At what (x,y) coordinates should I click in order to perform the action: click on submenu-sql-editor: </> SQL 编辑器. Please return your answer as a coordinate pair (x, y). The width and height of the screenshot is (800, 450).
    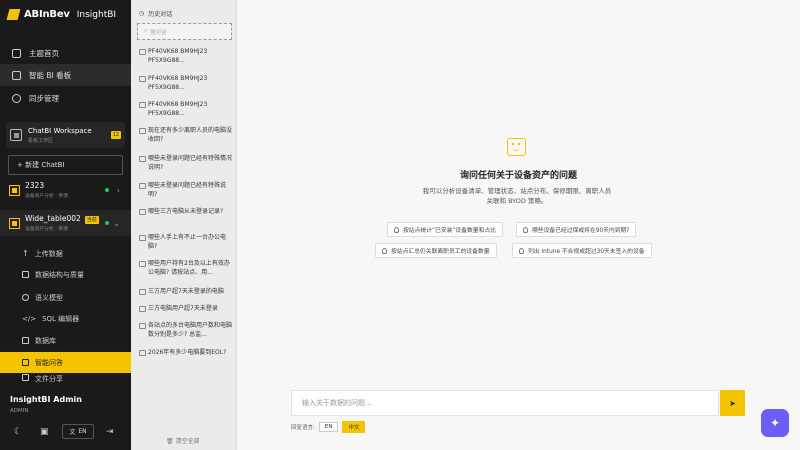
    Looking at the image, I should click on (65, 318).